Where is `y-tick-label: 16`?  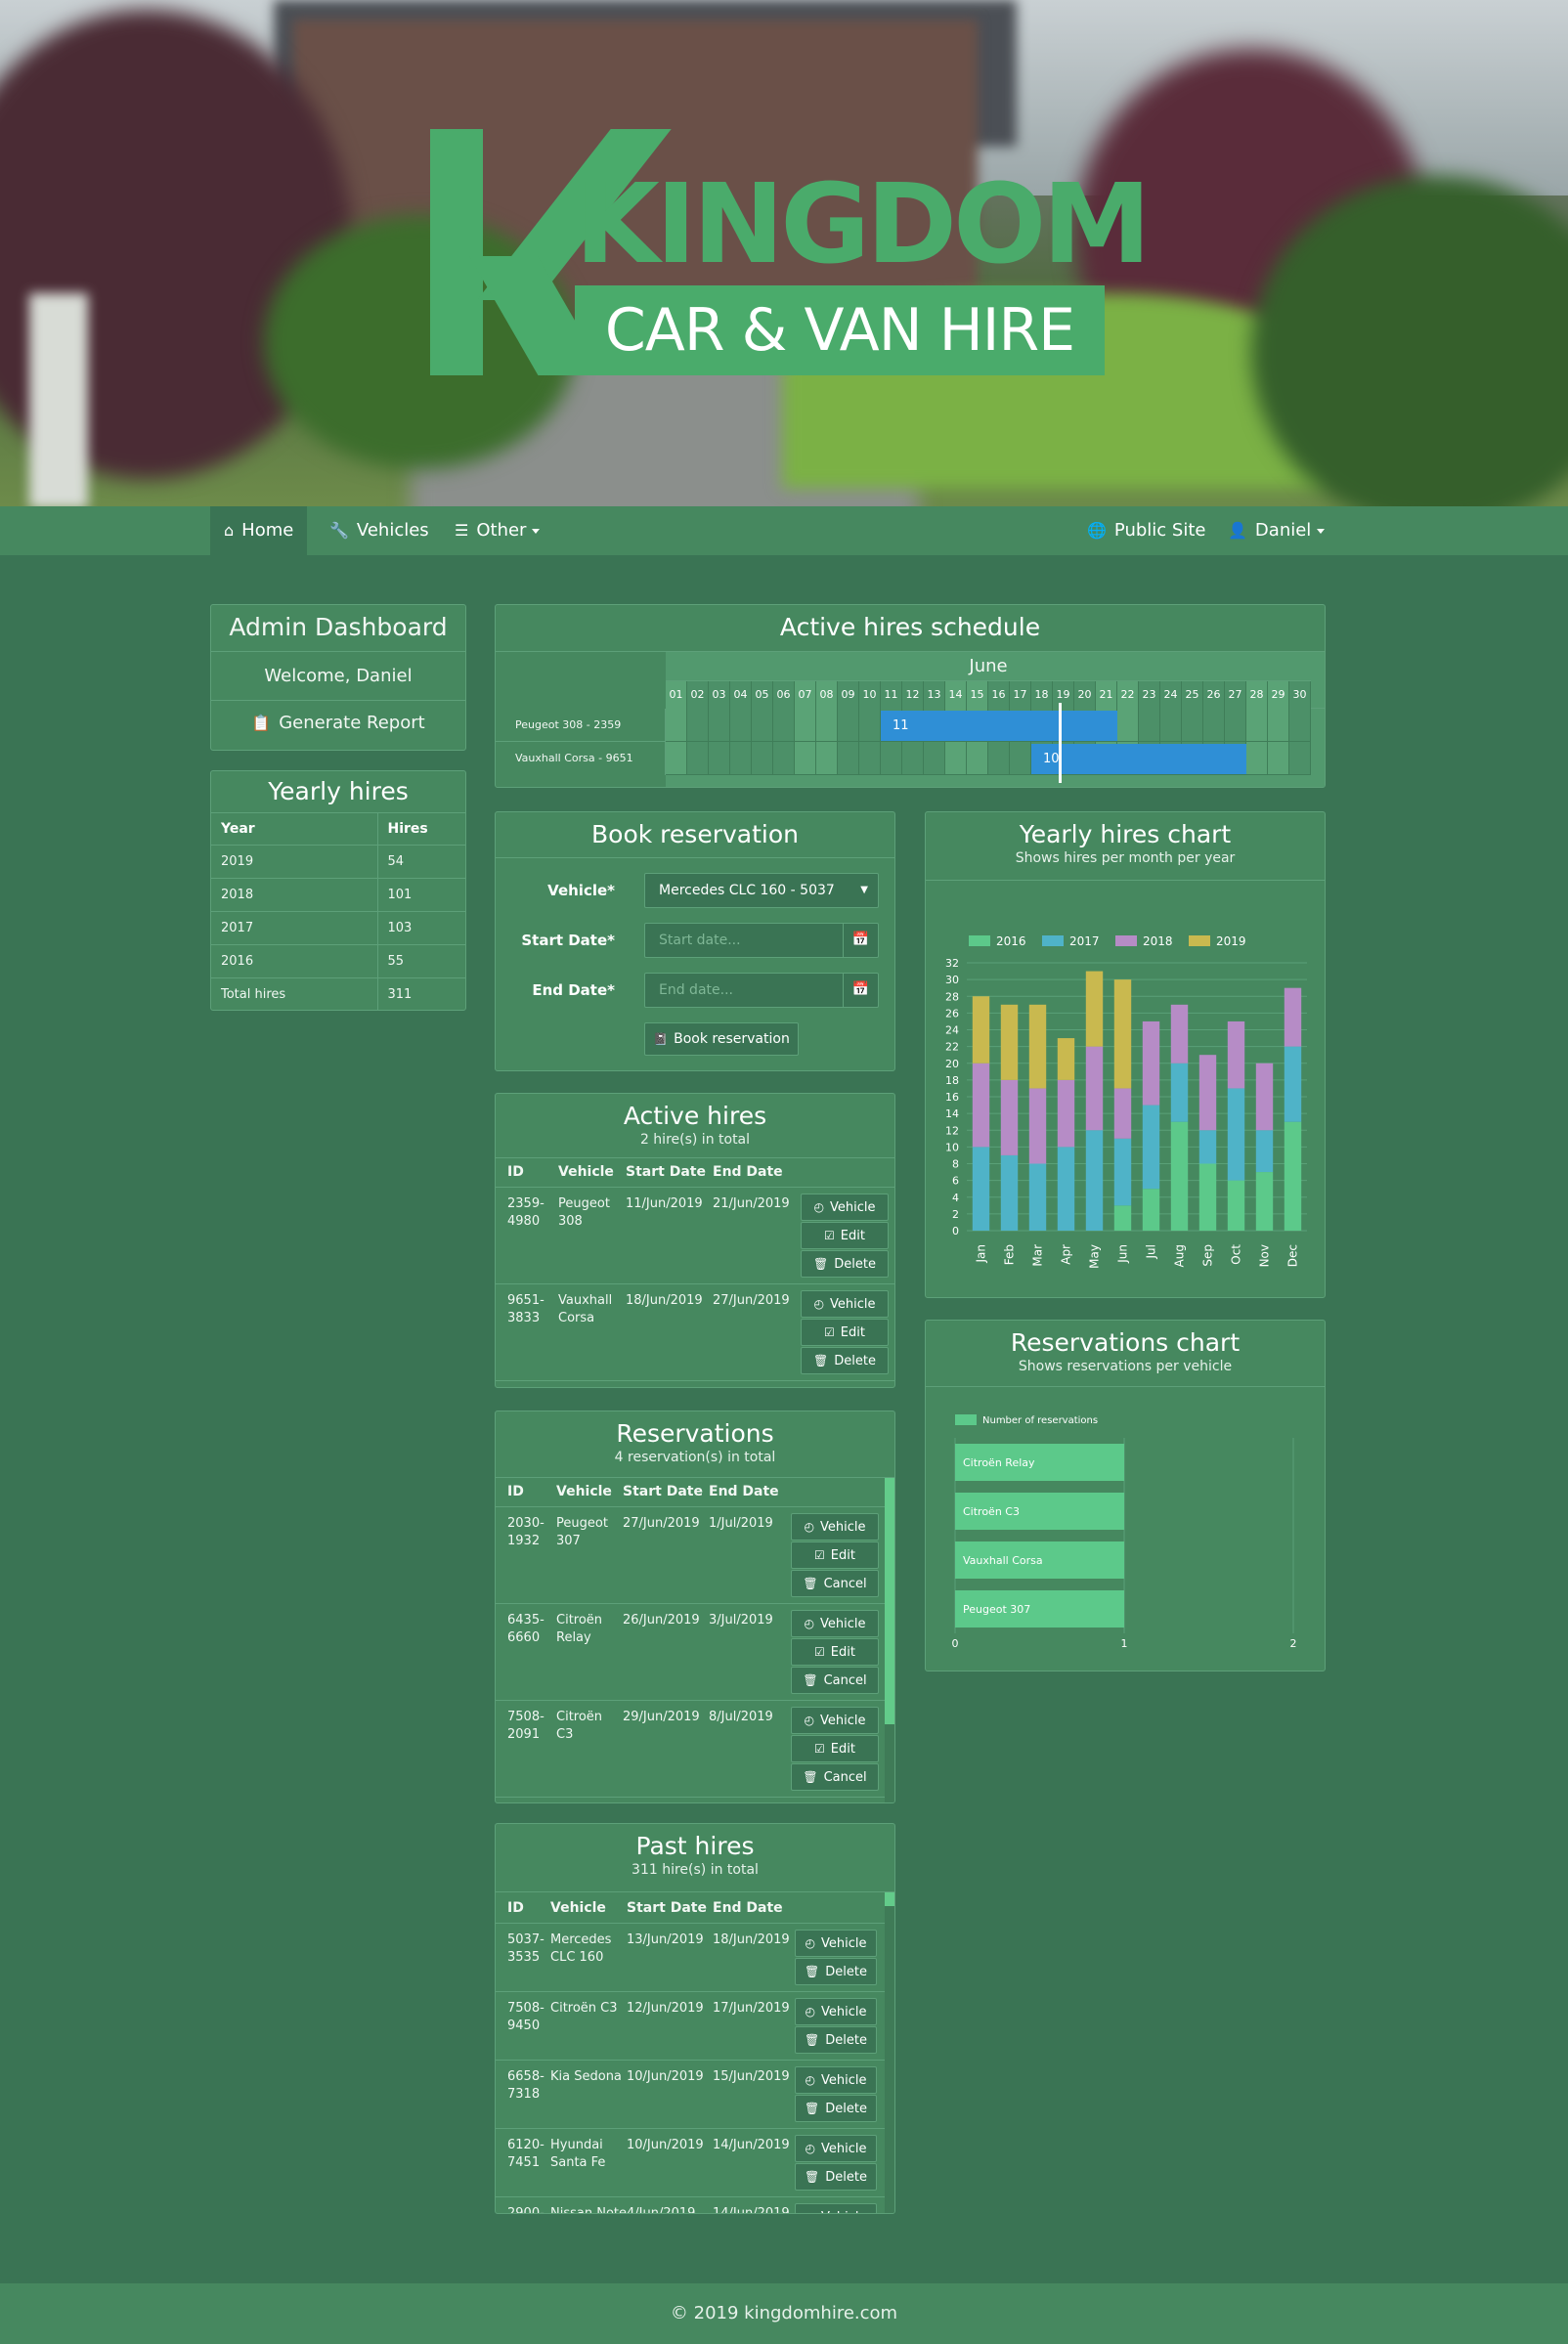 y-tick-label: 16 is located at coordinates (952, 1097).